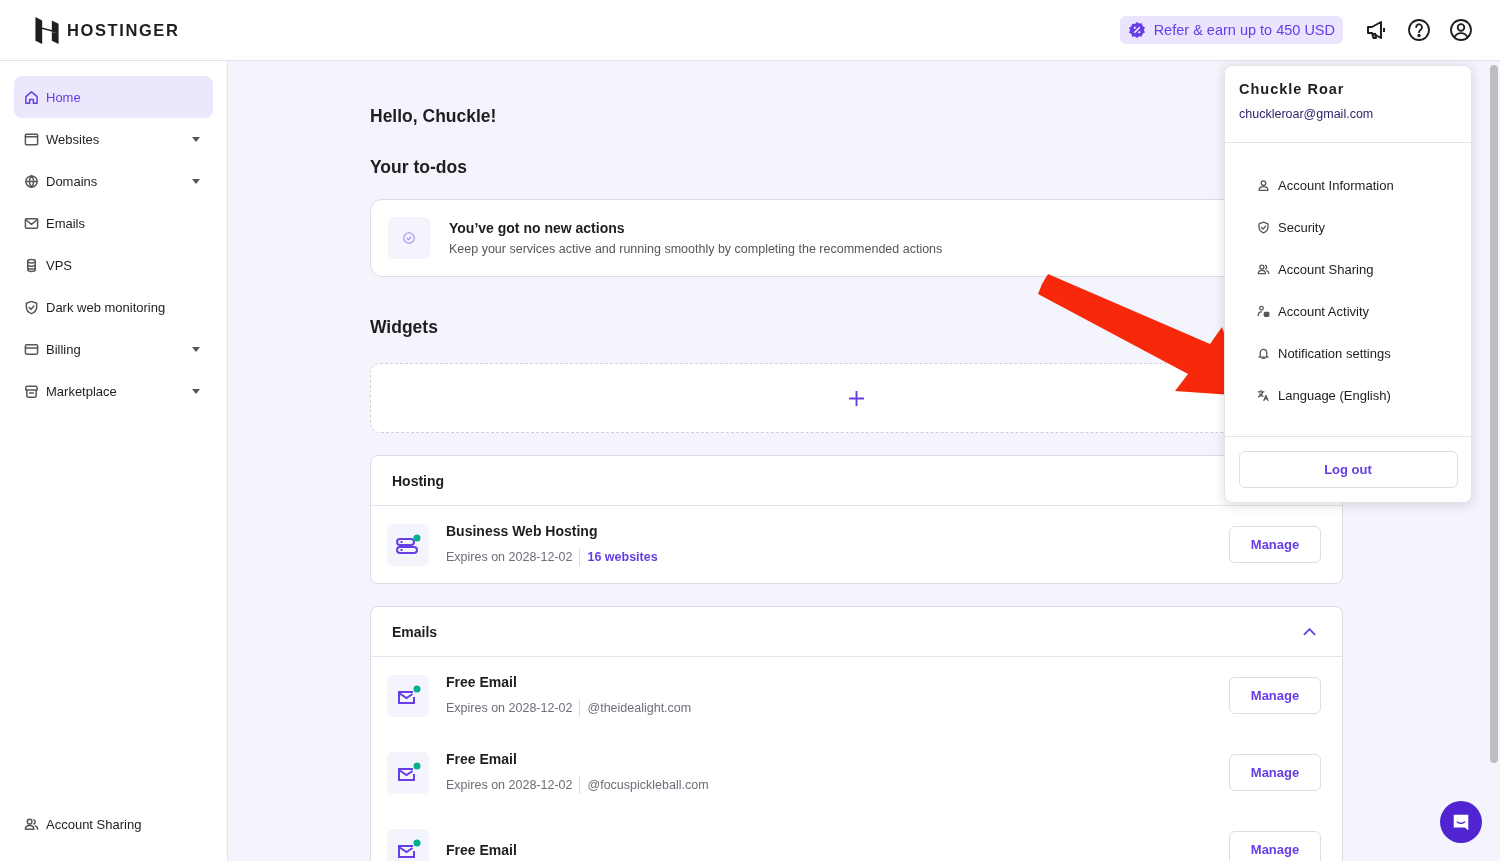  What do you see at coordinates (31, 349) in the screenshot?
I see `credit-card-icon` at bounding box center [31, 349].